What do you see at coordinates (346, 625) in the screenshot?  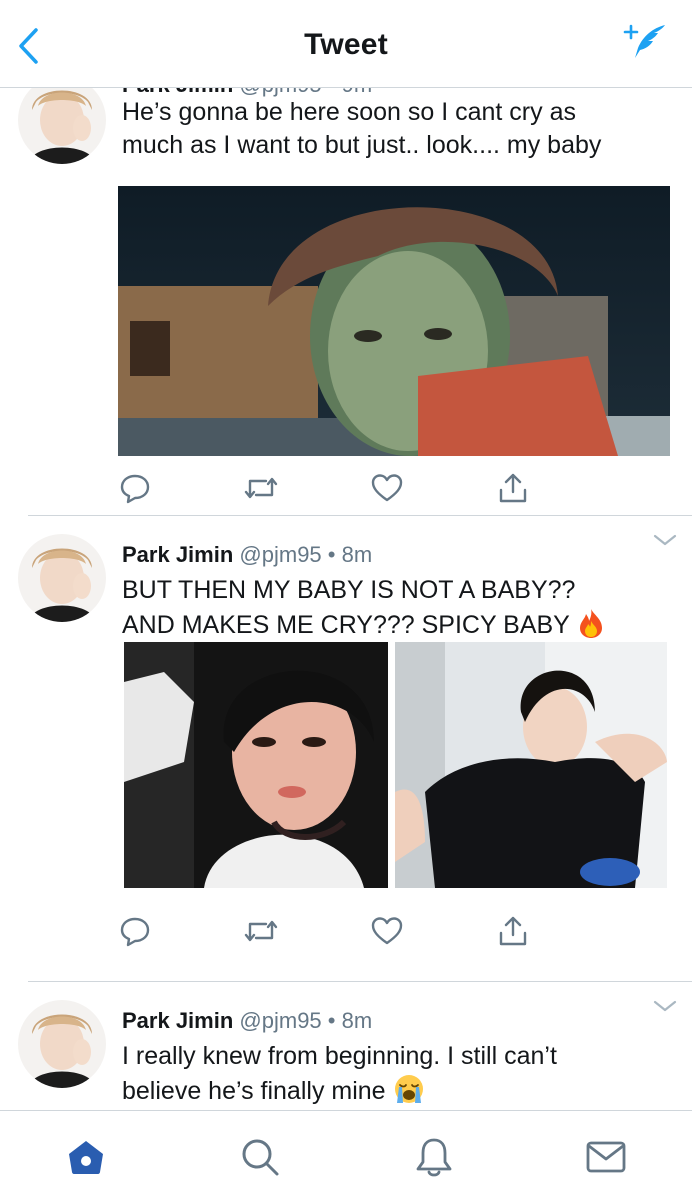 I see `tweet-text-segment: AND MAKES ME CRY??? SPICY BABY` at bounding box center [346, 625].